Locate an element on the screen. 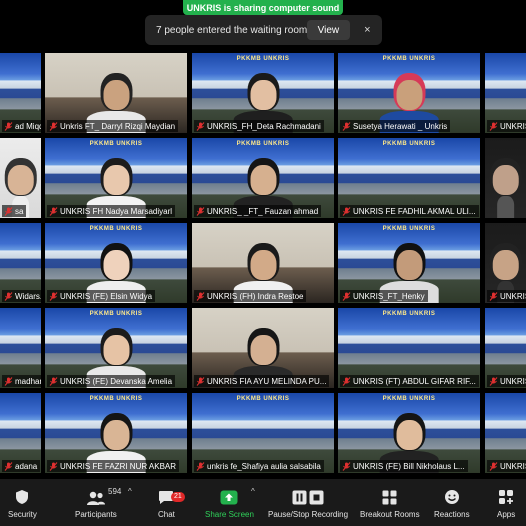 The height and width of the screenshot is (526, 526). participant-name-tag: UNKRIS FE FAZRI NUR AKBAR is located at coordinates (113, 466).